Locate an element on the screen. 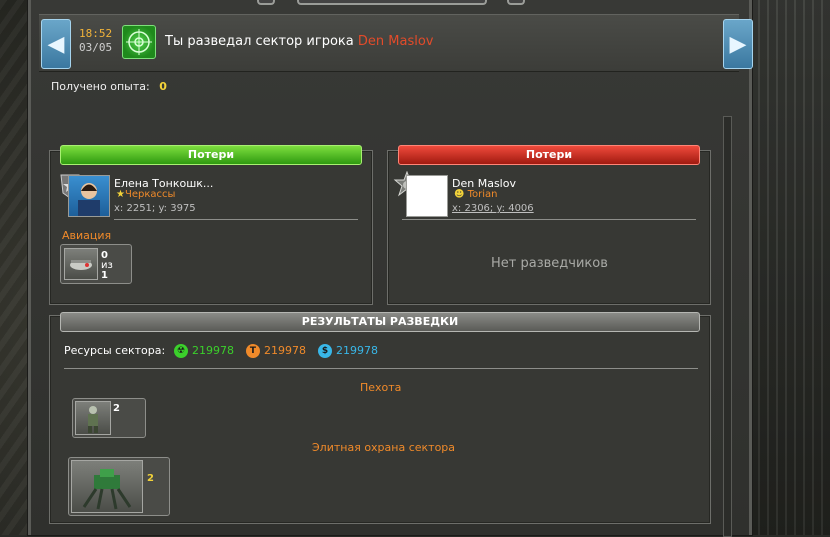  credits-value: 219978 is located at coordinates (357, 350).